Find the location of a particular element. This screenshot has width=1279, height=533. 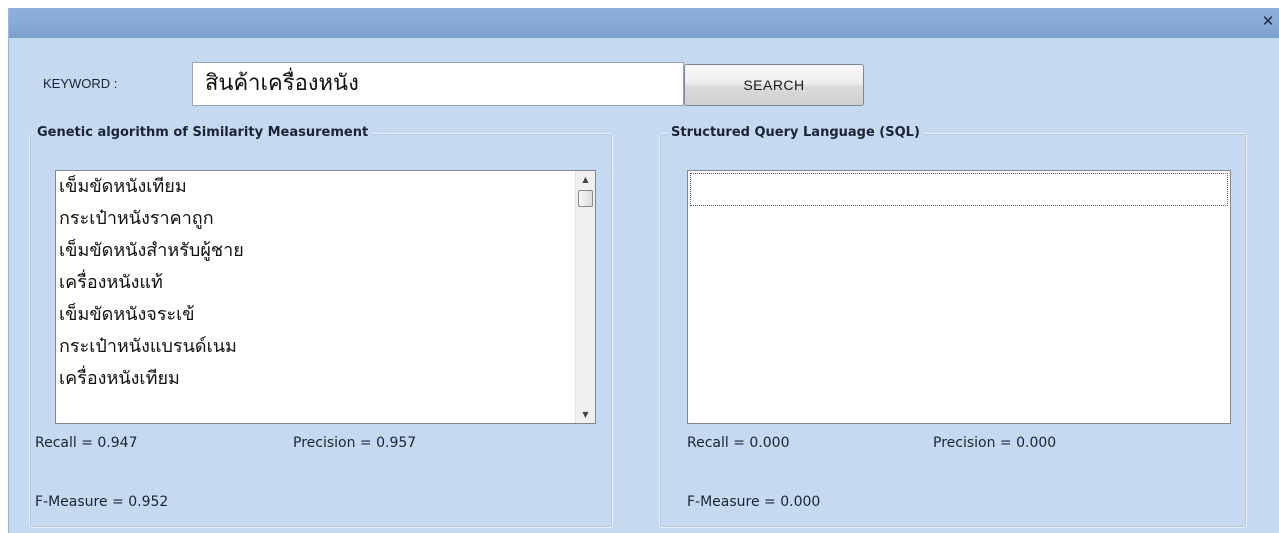

list-item: กระเป๋าหนังราคาถูก is located at coordinates (315, 219).